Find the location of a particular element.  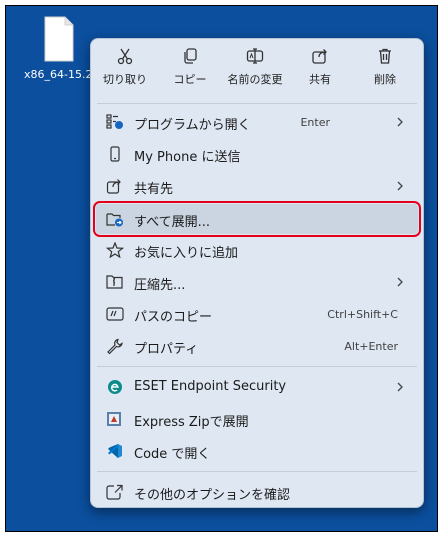

cut-label: 切り取り is located at coordinates (125, 79).